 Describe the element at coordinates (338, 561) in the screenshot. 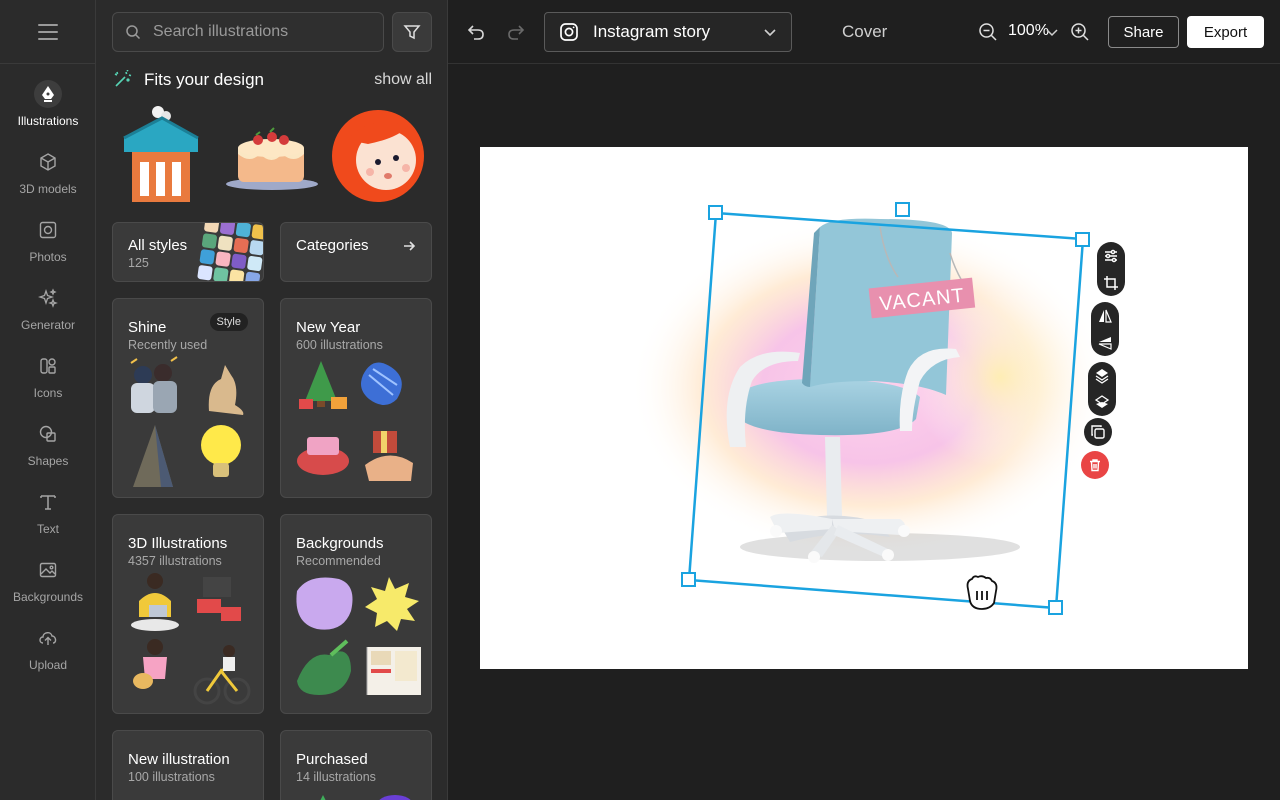

I see `card-subtitle: Recommended` at that location.